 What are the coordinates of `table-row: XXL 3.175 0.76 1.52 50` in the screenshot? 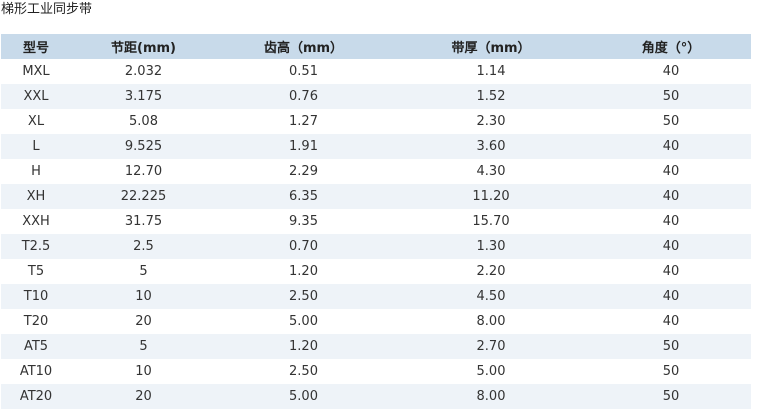 It's located at (376, 96).